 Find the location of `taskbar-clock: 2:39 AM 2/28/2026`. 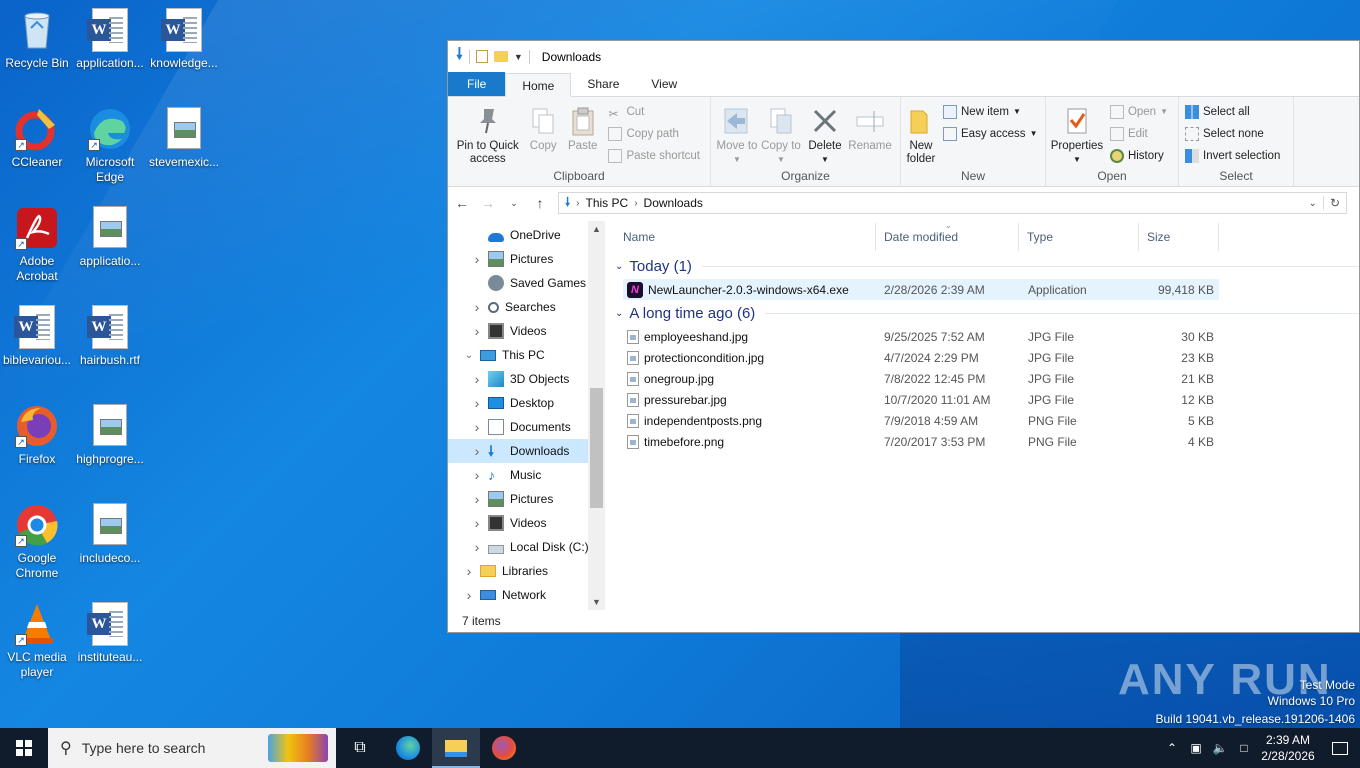

taskbar-clock: 2:39 AM 2/28/2026 is located at coordinates (1288, 748).